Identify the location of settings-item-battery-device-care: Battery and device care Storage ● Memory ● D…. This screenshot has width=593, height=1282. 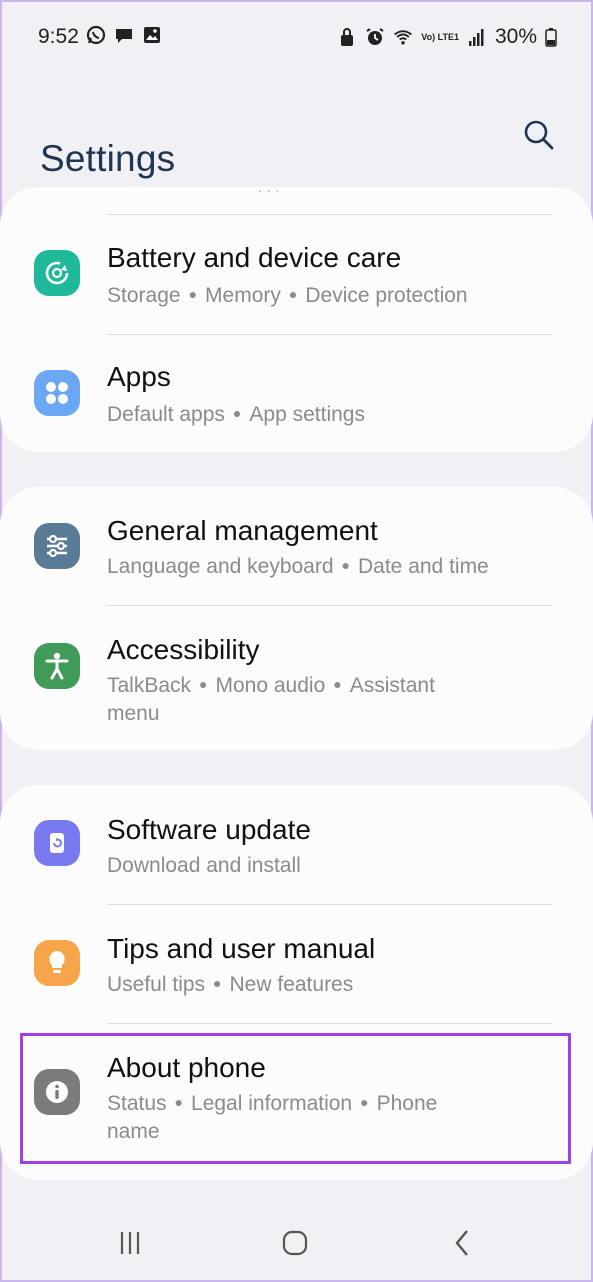
(296, 274).